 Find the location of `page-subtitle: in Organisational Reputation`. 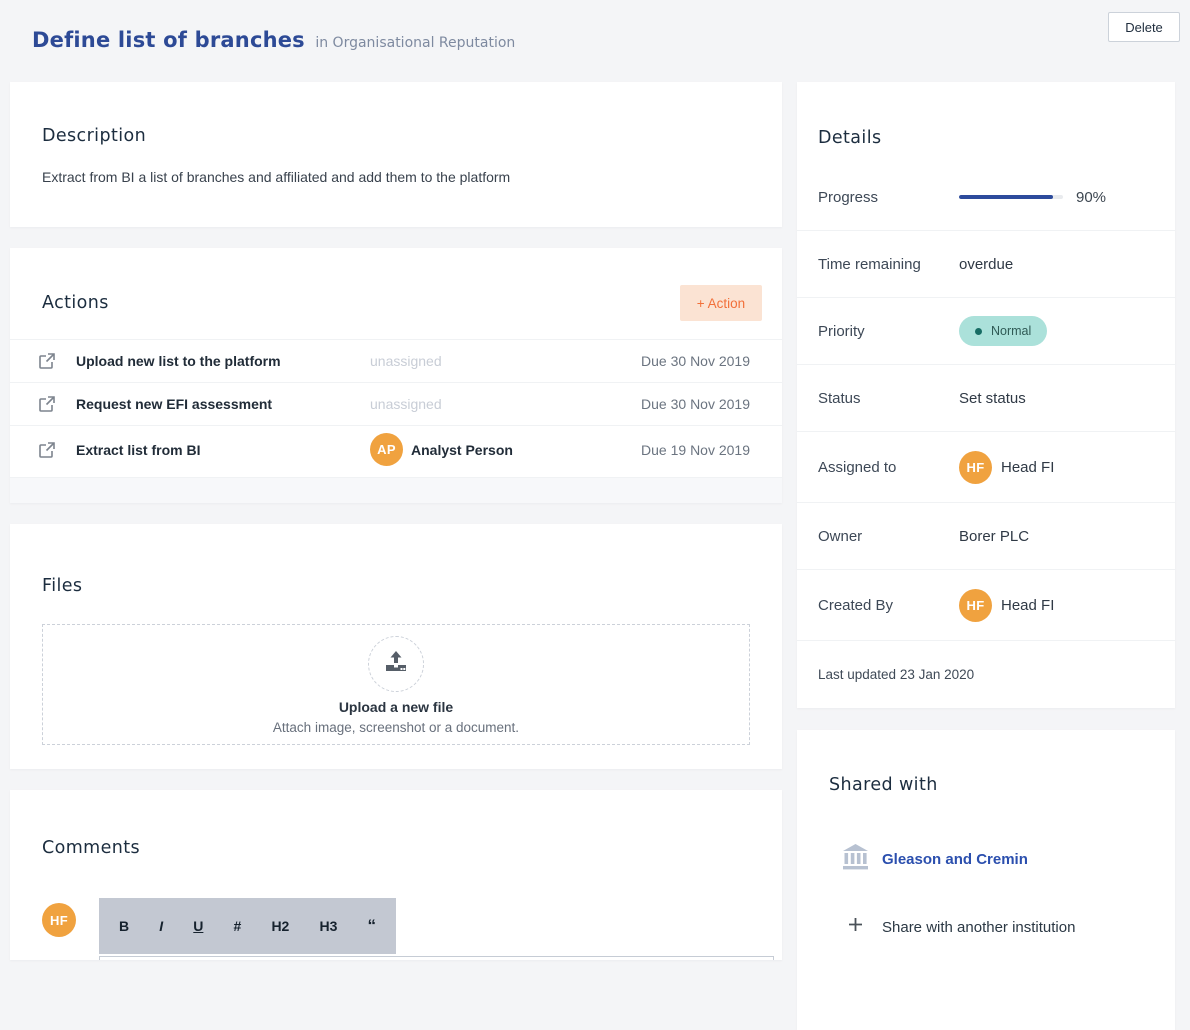

page-subtitle: in Organisational Reputation is located at coordinates (415, 43).